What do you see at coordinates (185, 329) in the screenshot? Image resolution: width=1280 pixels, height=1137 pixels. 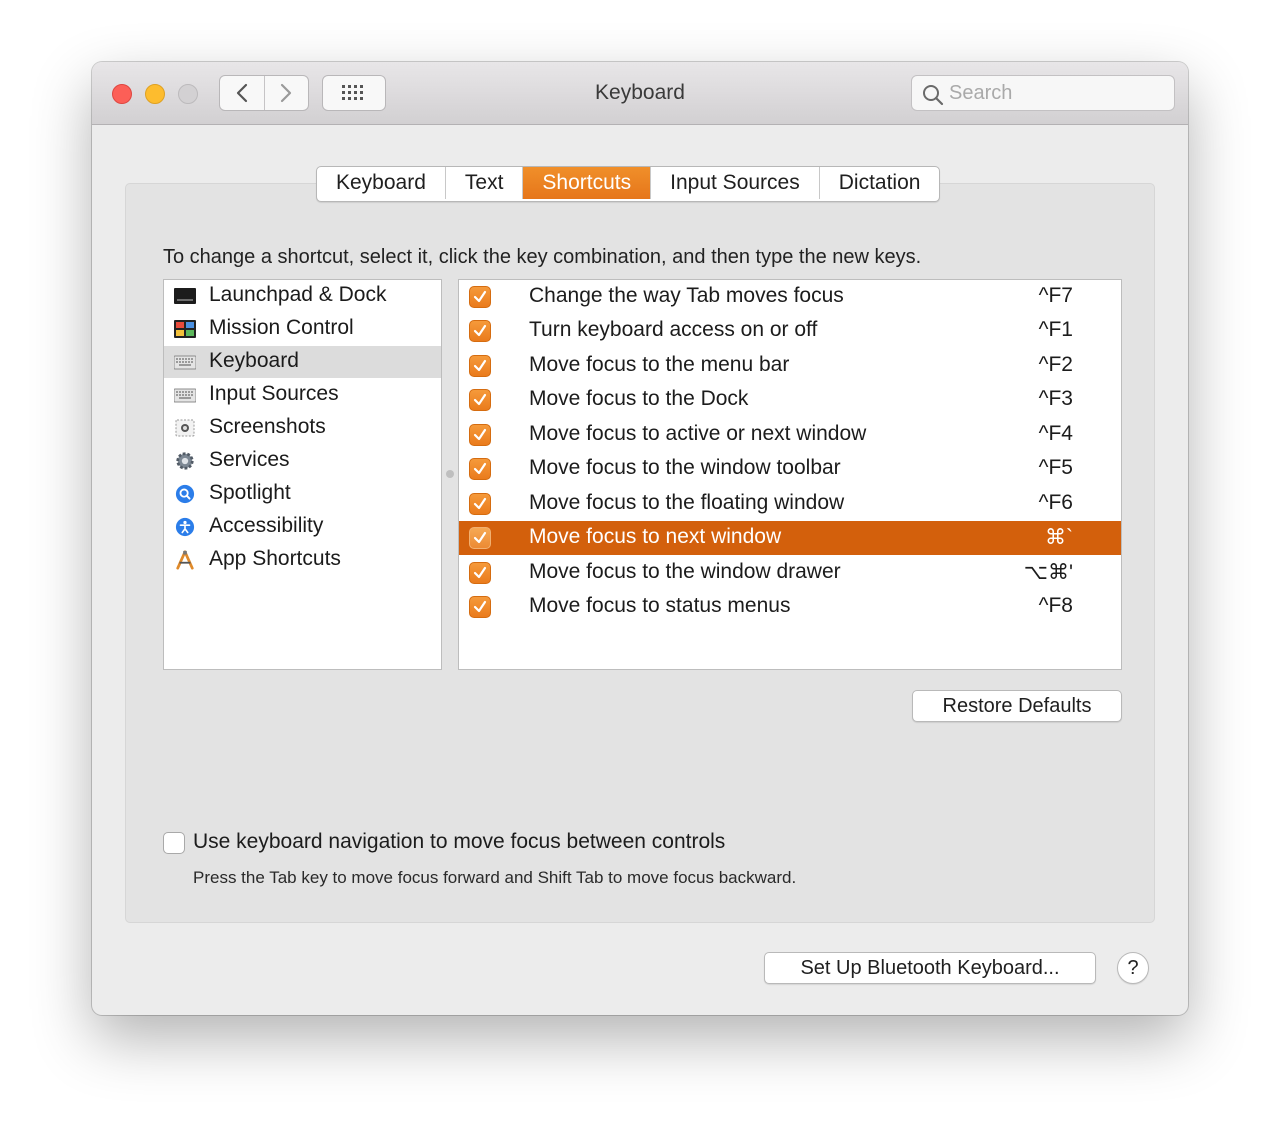 I see `mission-control-icon` at bounding box center [185, 329].